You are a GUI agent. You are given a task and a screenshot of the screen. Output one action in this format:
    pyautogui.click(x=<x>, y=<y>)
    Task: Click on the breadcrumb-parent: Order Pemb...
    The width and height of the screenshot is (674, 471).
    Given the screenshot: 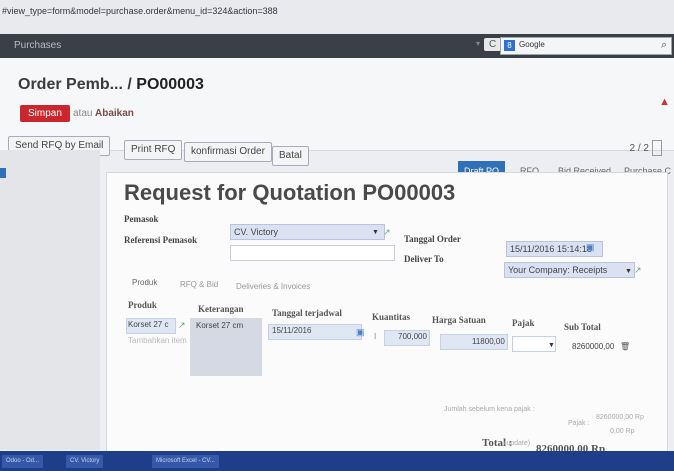 What is the action you would take?
    pyautogui.click(x=70, y=84)
    